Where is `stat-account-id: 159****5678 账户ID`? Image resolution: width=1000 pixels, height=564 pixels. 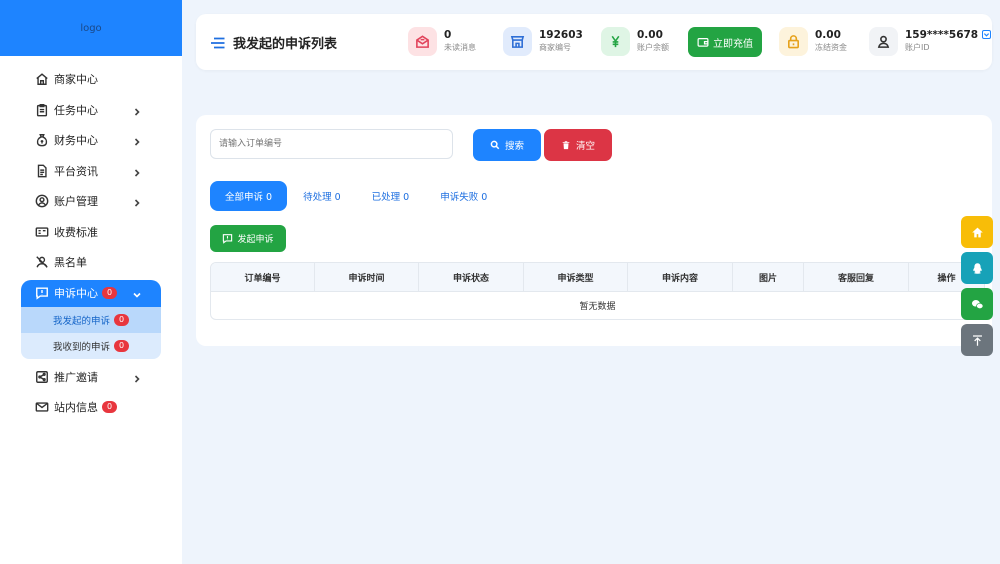
stat-account-id: 159****5678 账户ID is located at coordinates (930, 41).